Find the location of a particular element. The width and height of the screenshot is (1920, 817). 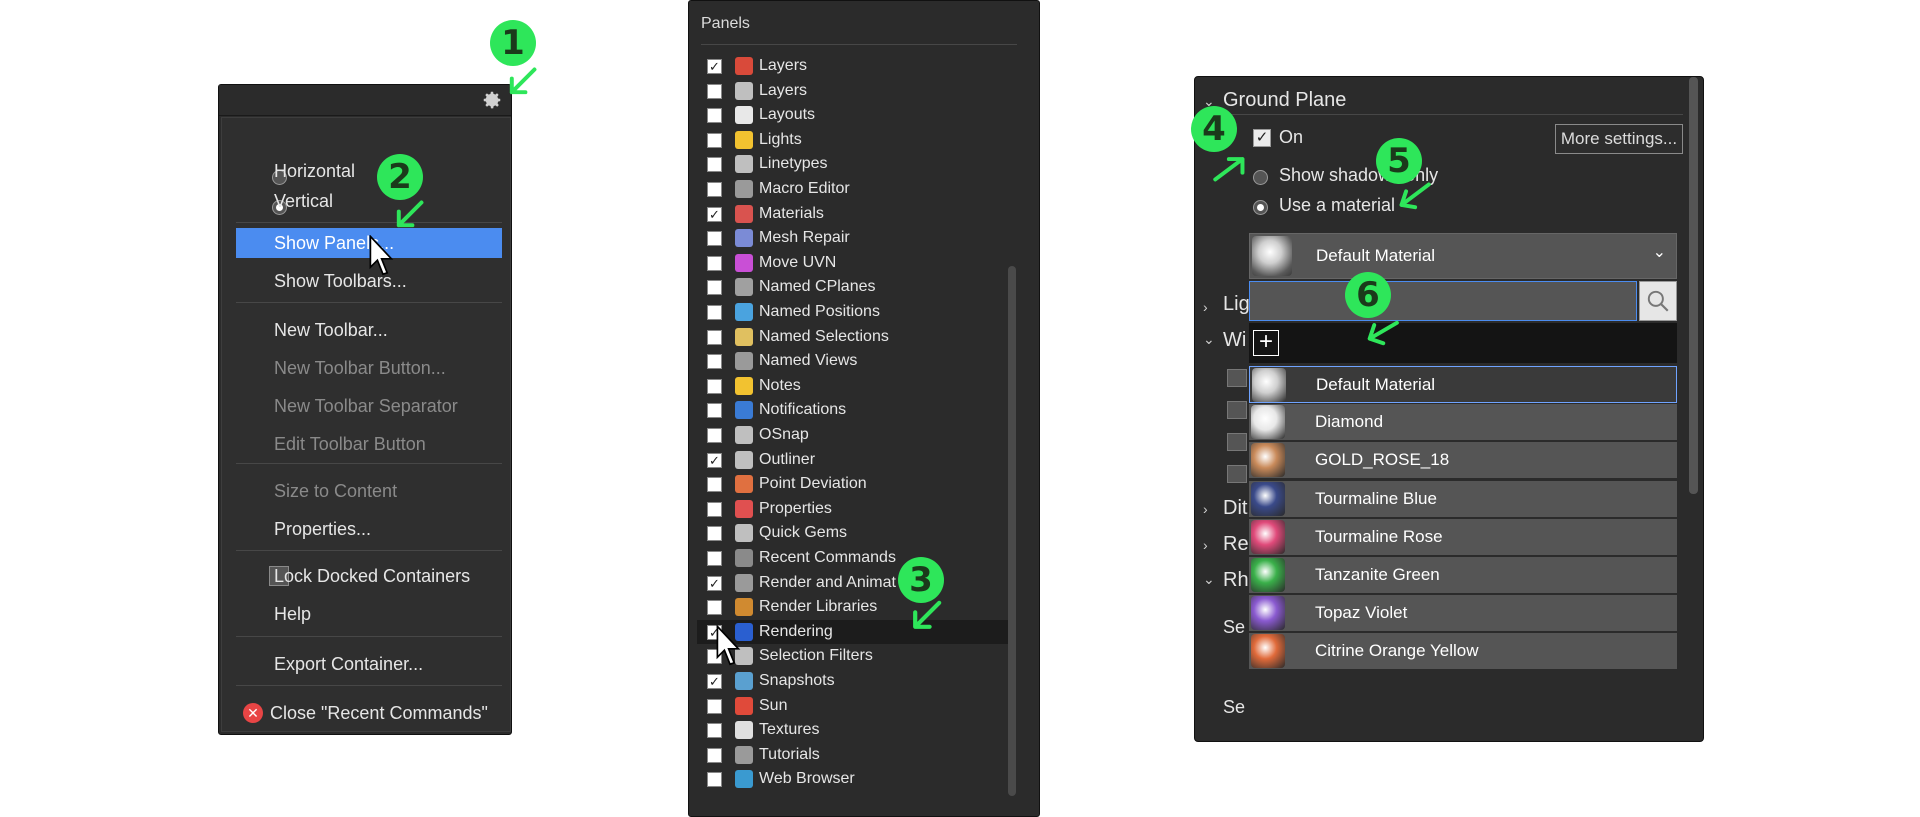

section-ground-plane: Ground Plane is located at coordinates (1284, 100).